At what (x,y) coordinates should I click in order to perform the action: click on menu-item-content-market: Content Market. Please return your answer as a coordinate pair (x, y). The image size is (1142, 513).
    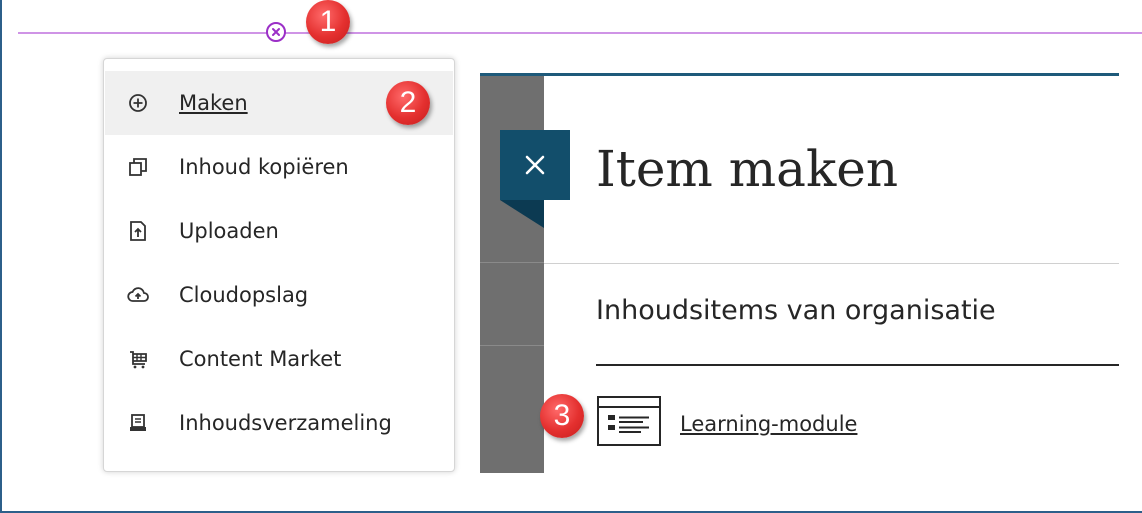
    Looking at the image, I should click on (279, 359).